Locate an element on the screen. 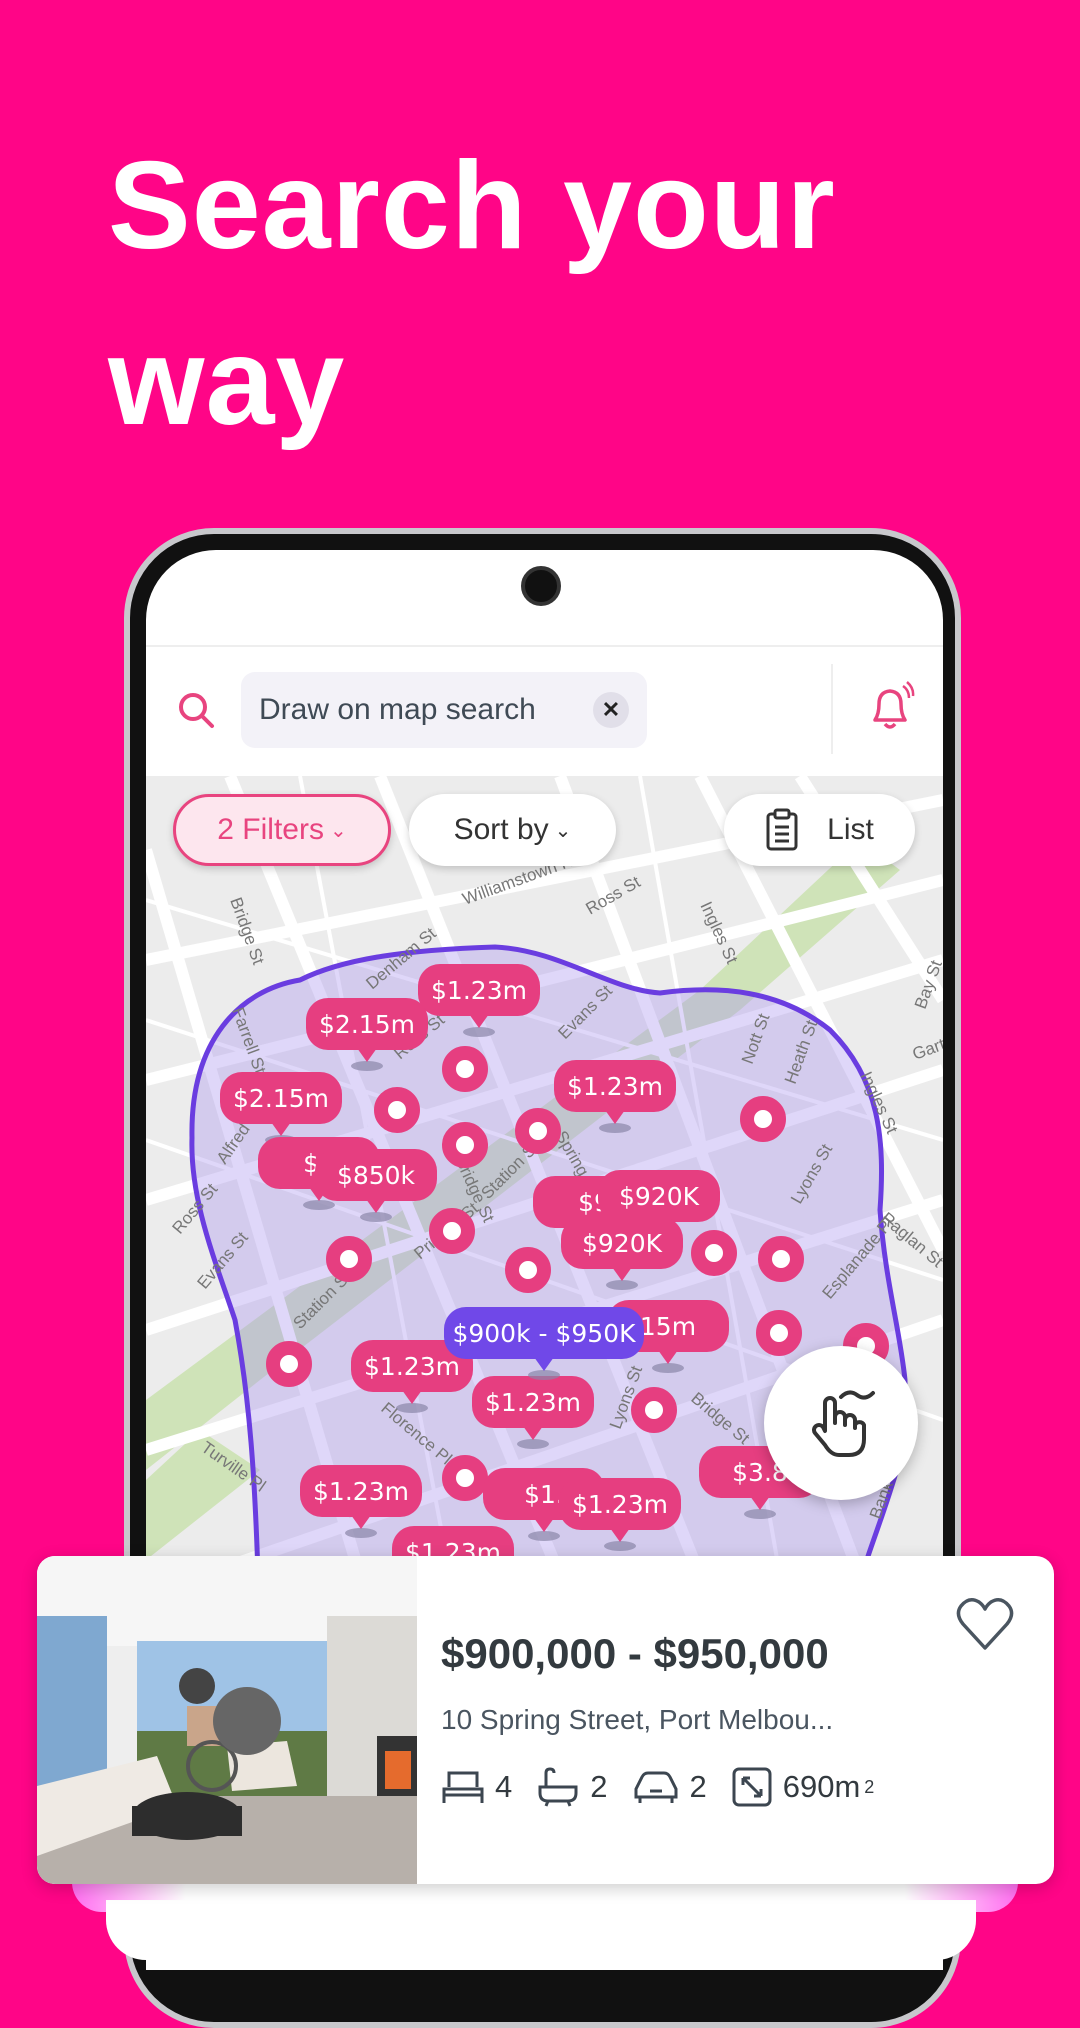 This screenshot has width=1080, height=2028. bath-icon is located at coordinates (558, 1787).